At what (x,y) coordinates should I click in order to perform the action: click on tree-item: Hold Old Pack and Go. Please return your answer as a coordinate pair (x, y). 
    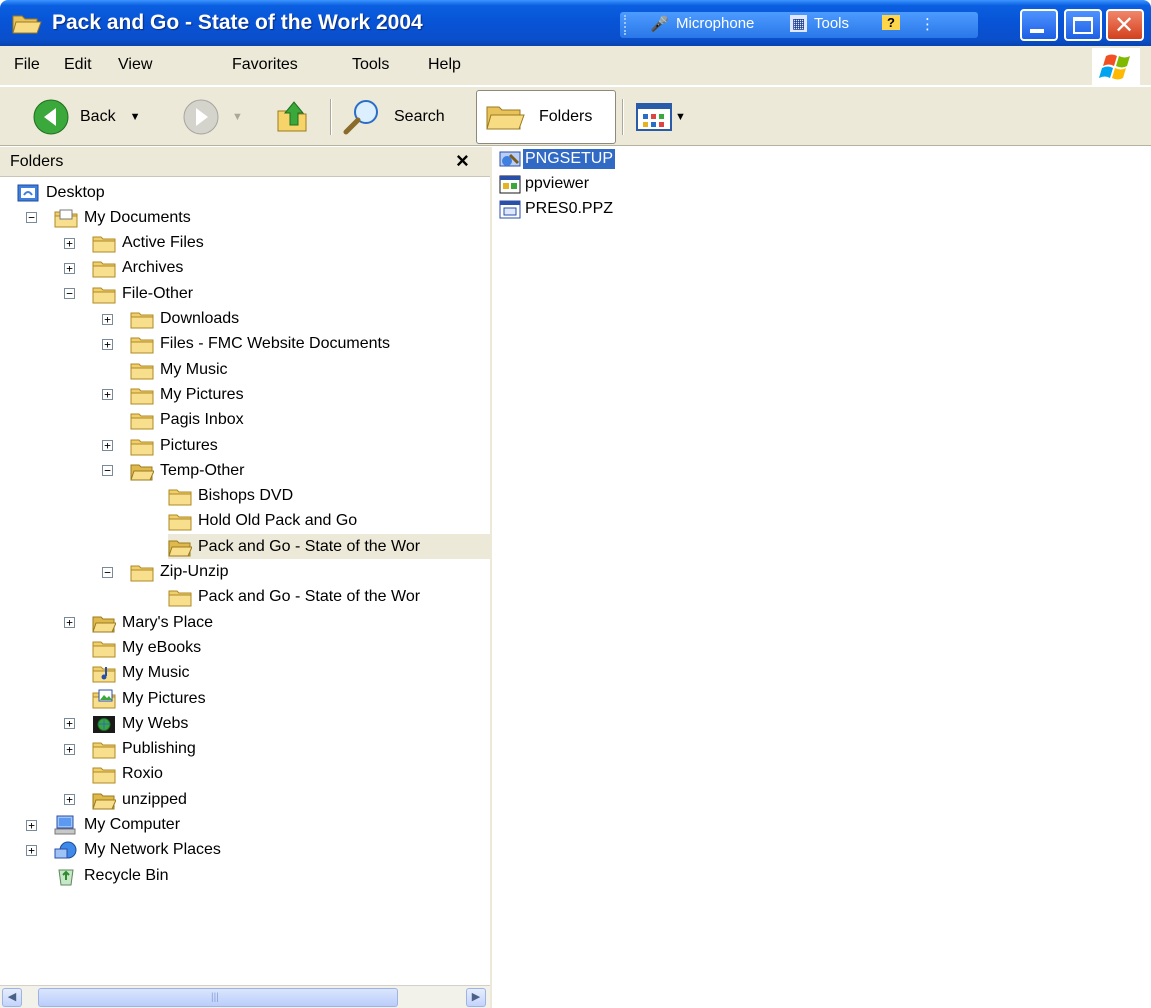
    Looking at the image, I should click on (329, 521).